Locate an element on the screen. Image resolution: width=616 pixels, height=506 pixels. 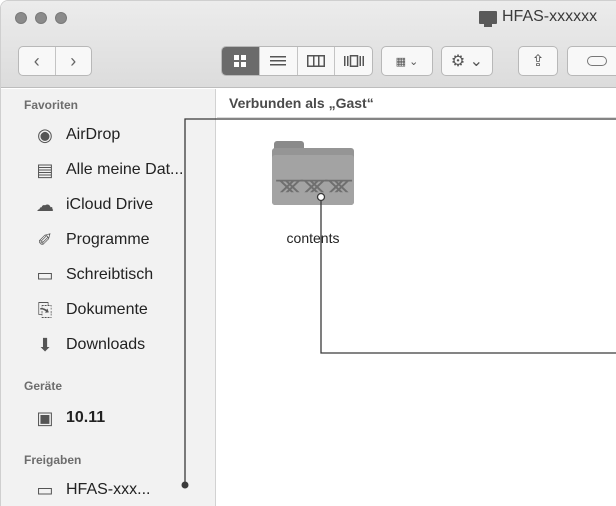
sidebar-item-label: Downloads is located at coordinates (106, 344).